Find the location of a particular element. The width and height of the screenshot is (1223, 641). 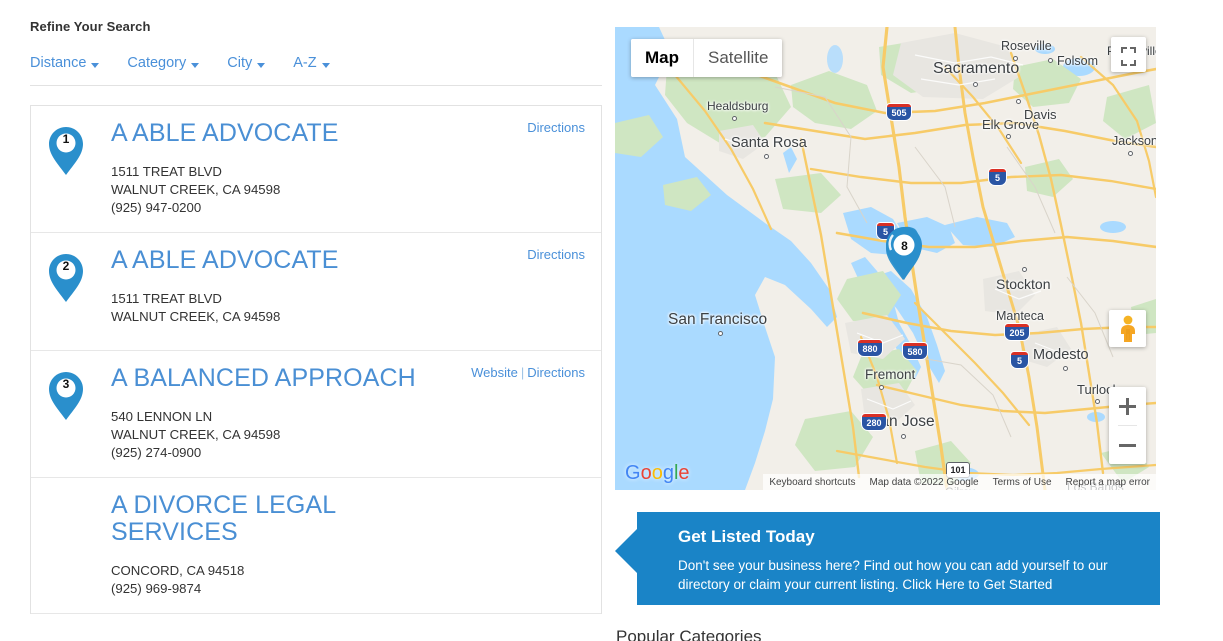

website-link: Website is located at coordinates (494, 372).